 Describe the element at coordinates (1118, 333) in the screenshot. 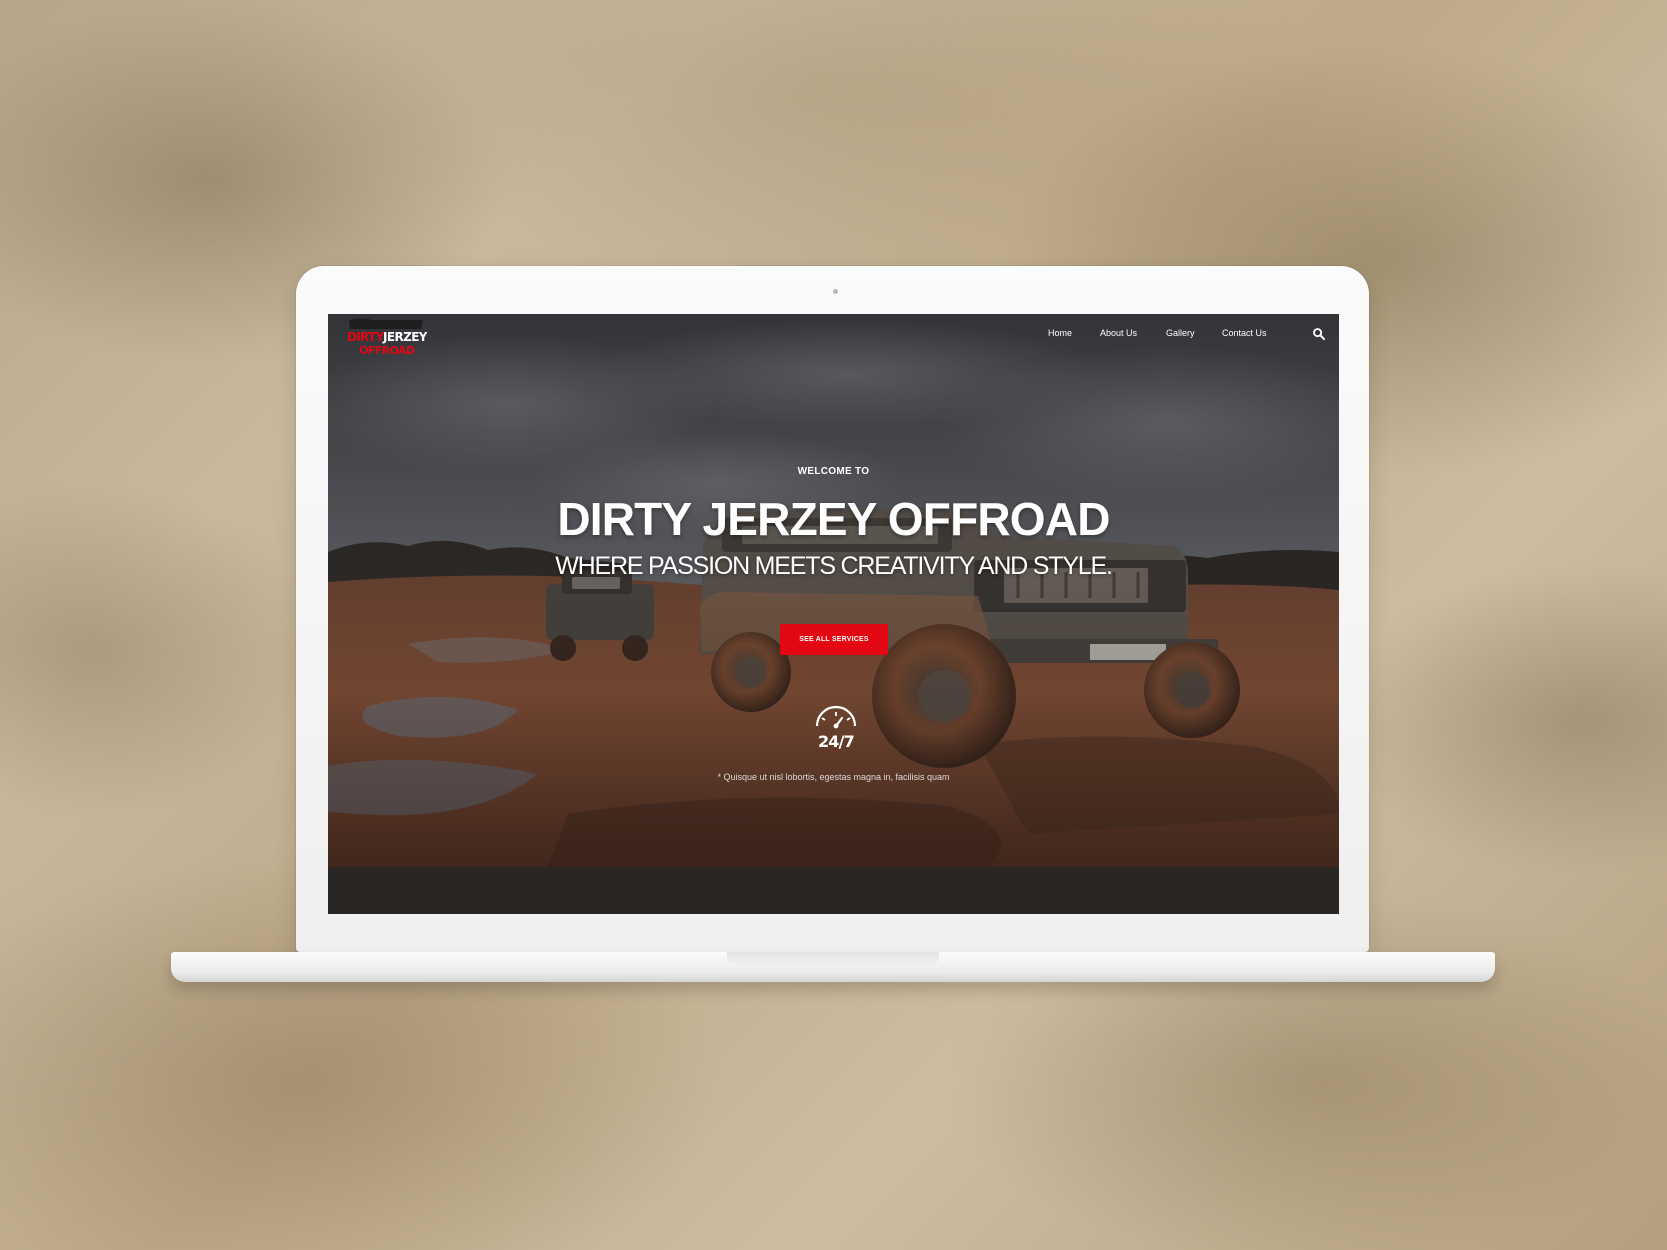

I see `nav-about-us: About Us` at that location.